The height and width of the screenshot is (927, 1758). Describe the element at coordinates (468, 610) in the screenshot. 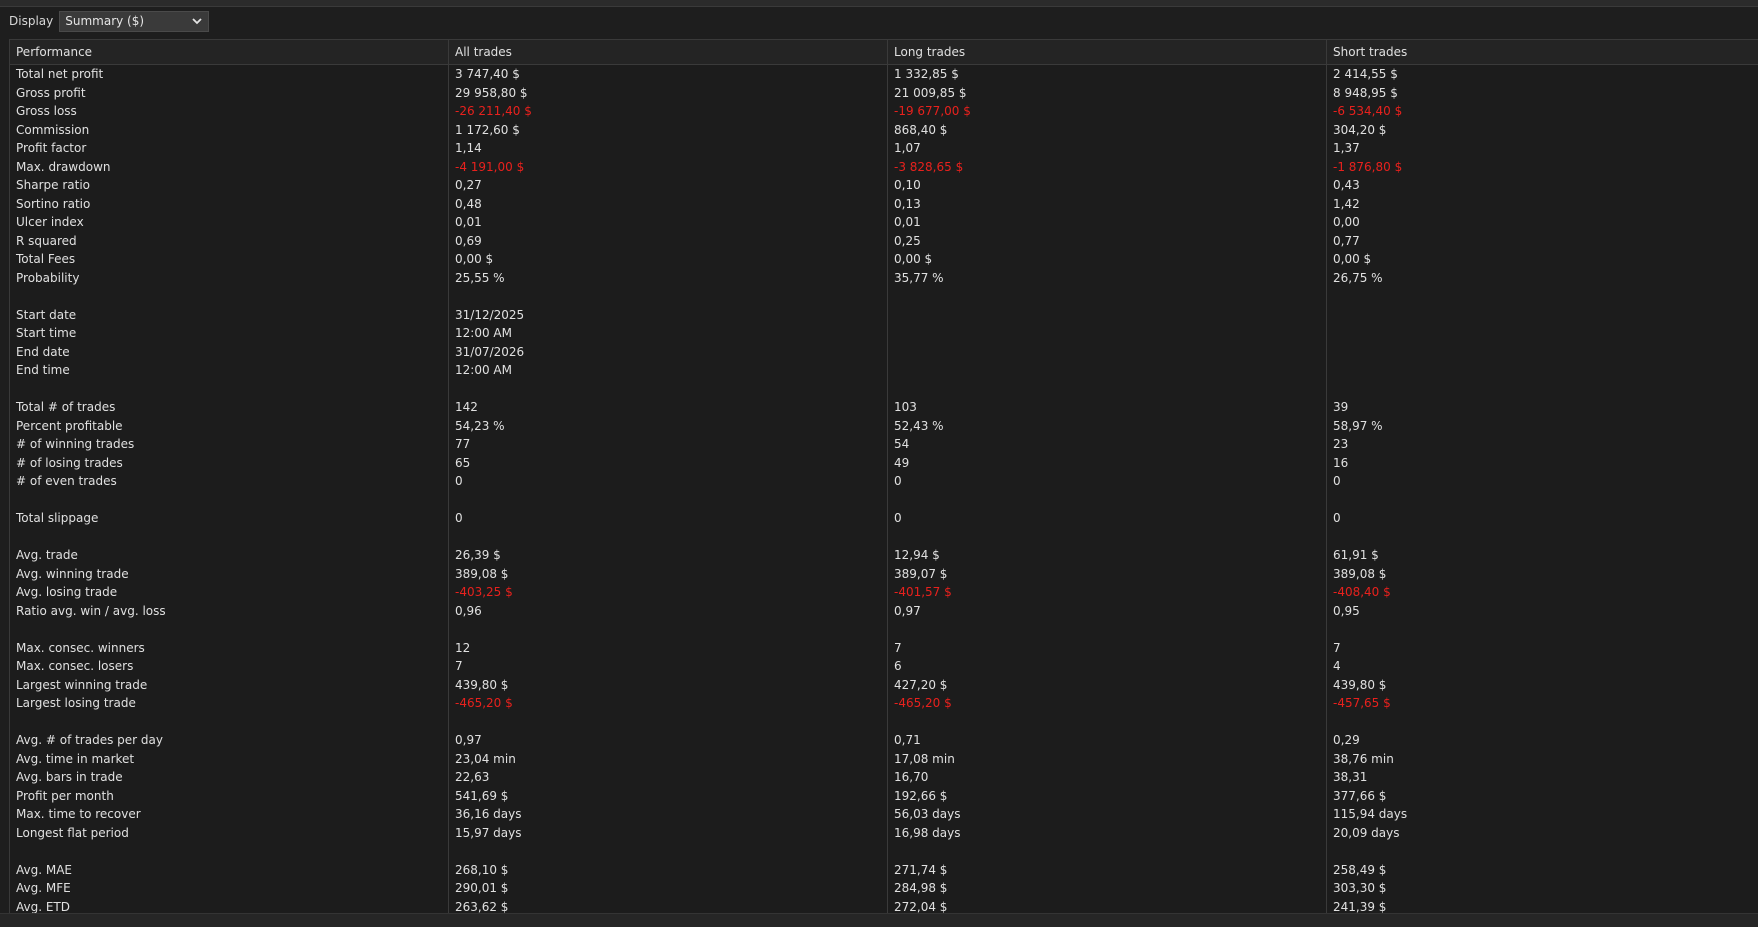

I see `all-trades-value: 0,96` at that location.